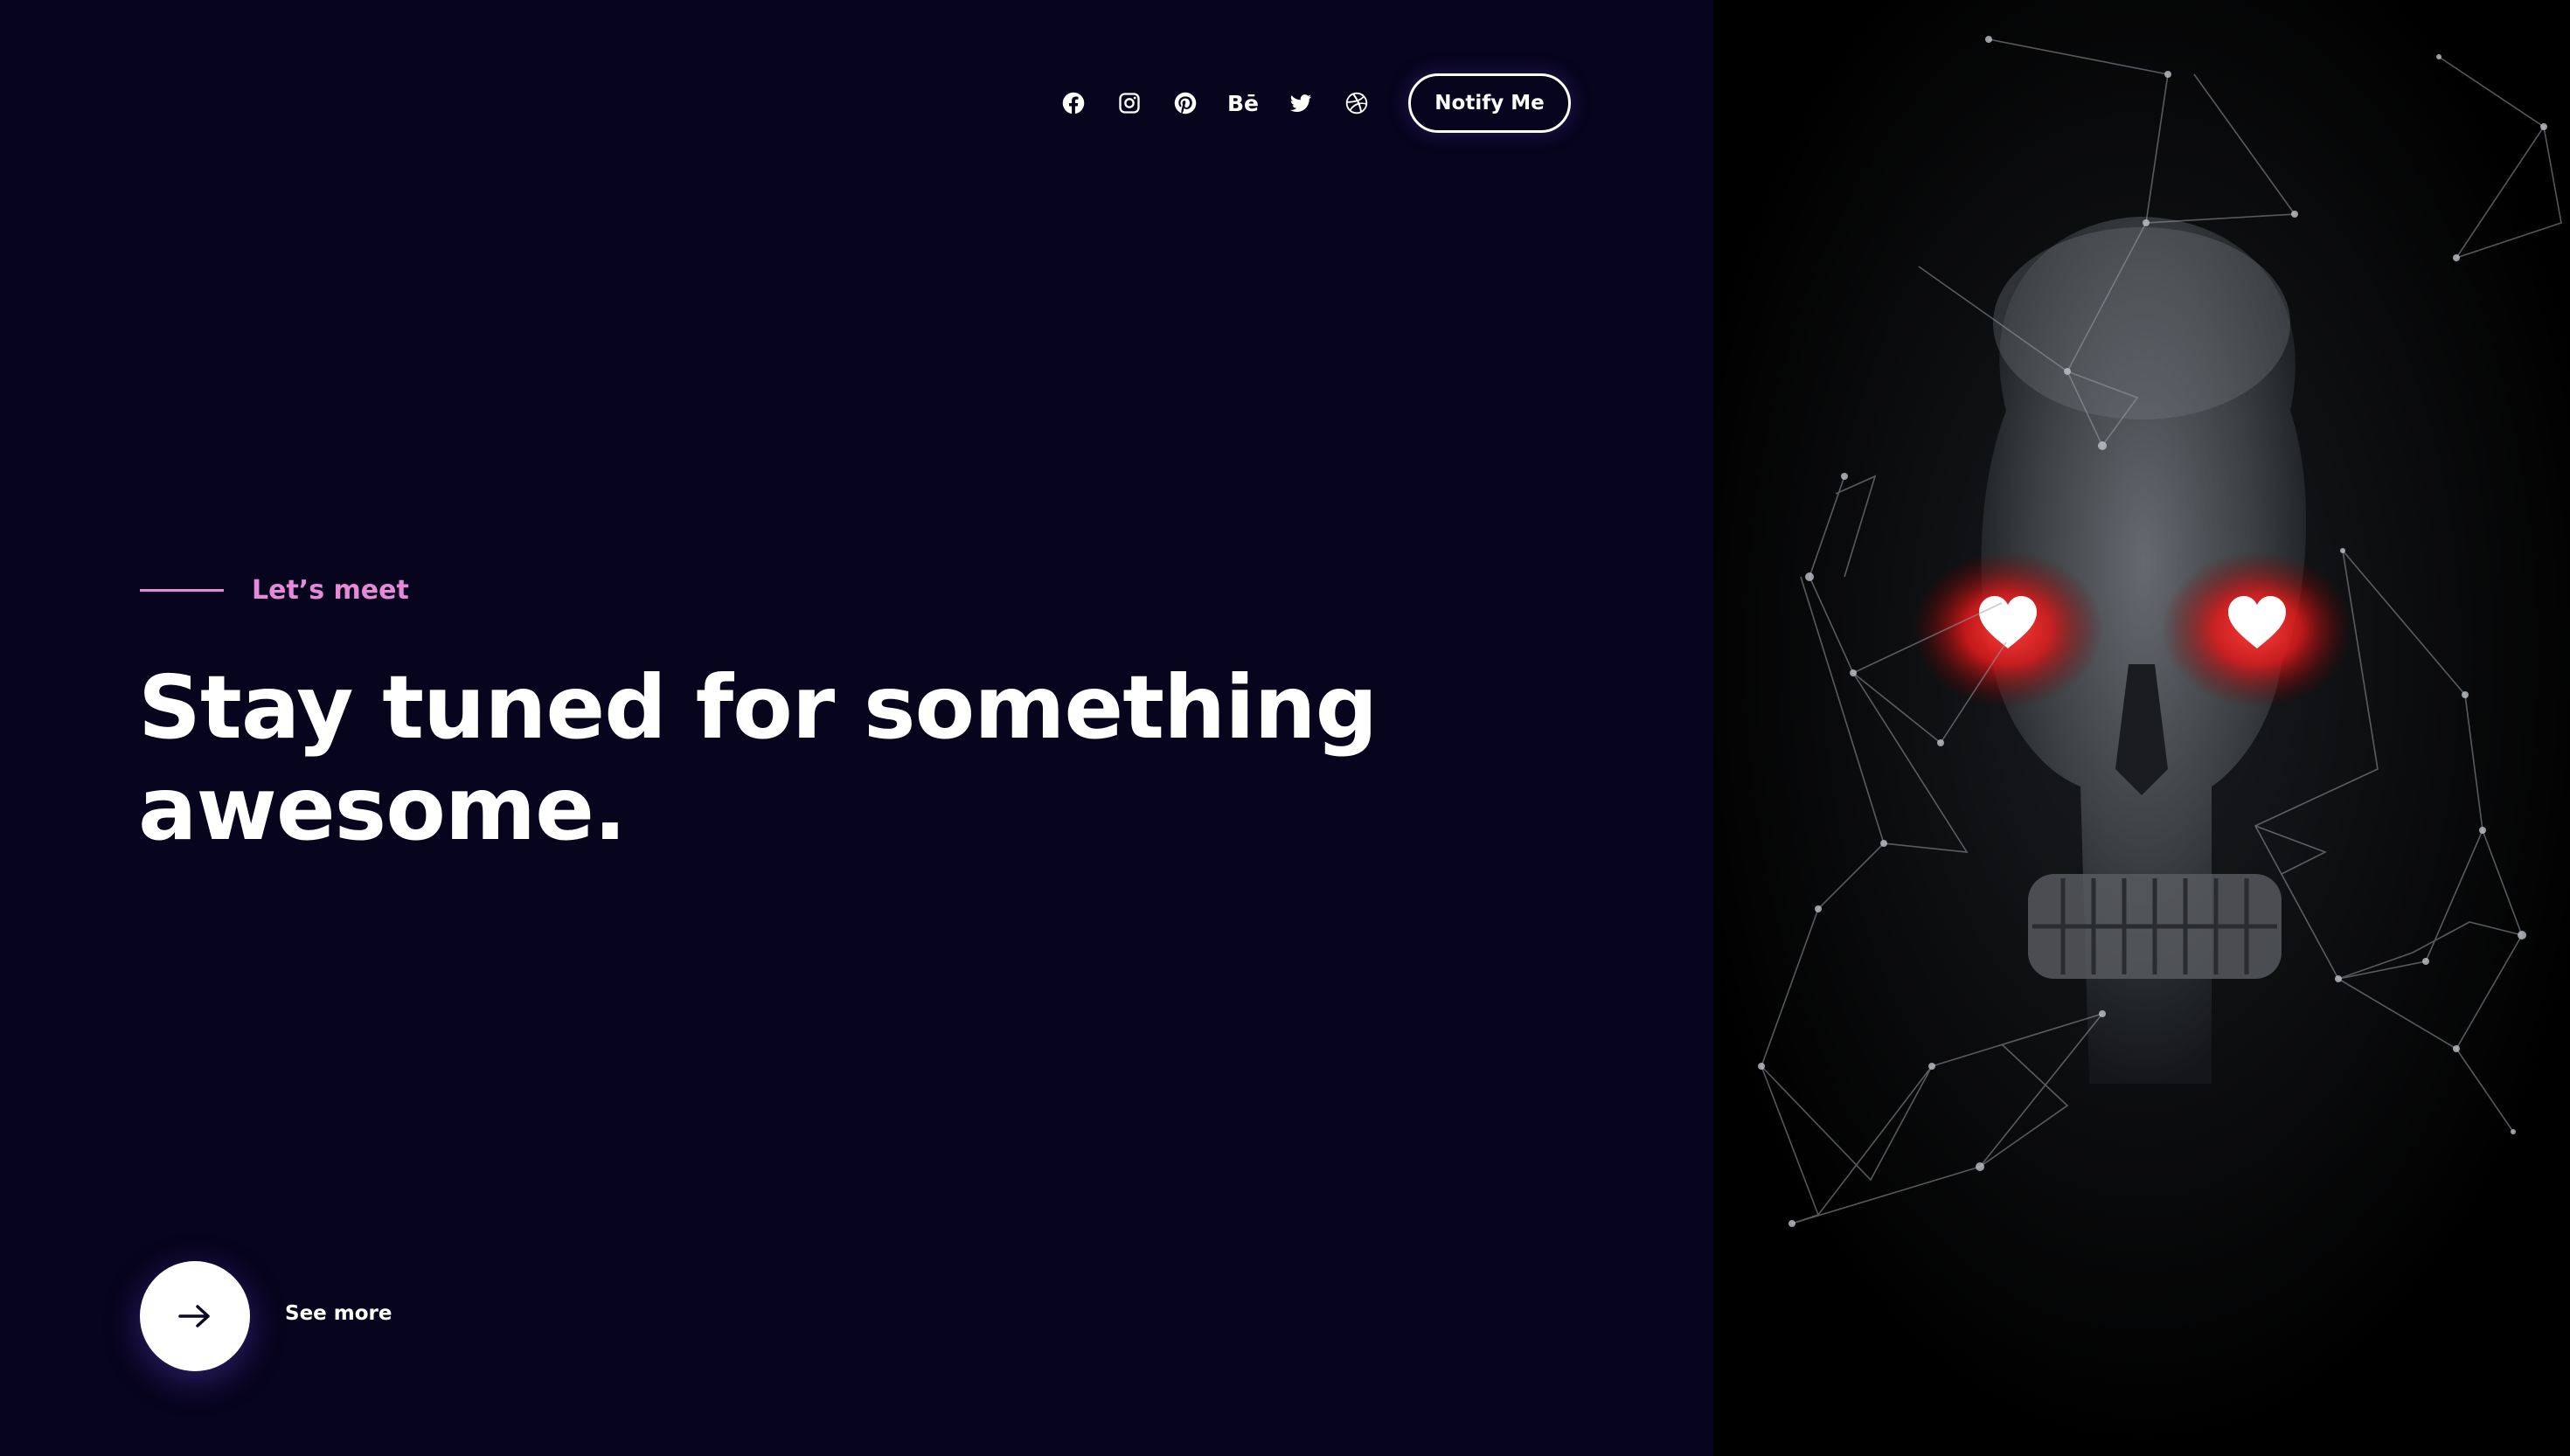  I want to click on instagram-icon, so click(1129, 103).